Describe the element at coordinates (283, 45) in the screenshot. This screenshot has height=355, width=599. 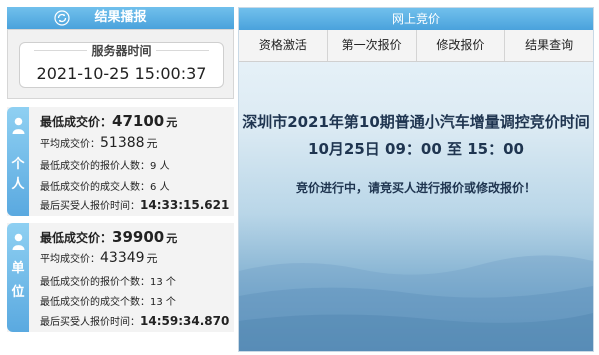
I see `tab-qualification-activation: 资格激活` at that location.